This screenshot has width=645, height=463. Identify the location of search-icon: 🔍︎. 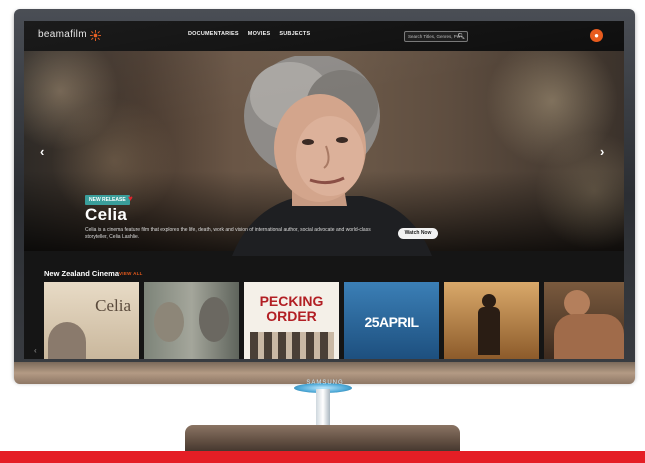
(461, 36).